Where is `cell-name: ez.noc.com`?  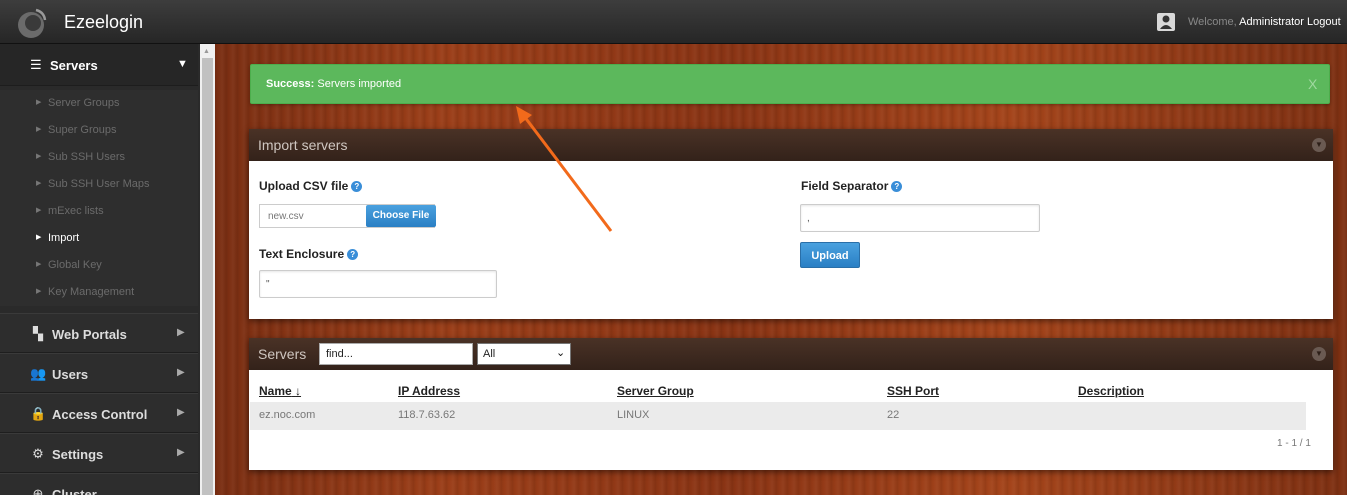 cell-name: ez.noc.com is located at coordinates (287, 415).